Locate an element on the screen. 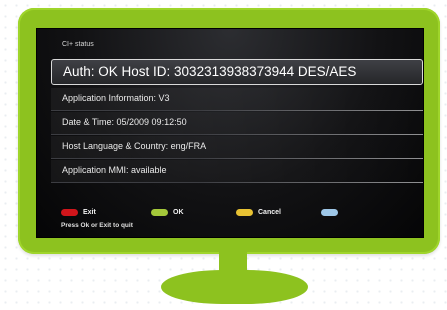 This screenshot has height=310, width=447. screen-title: CI+ status is located at coordinates (78, 44).